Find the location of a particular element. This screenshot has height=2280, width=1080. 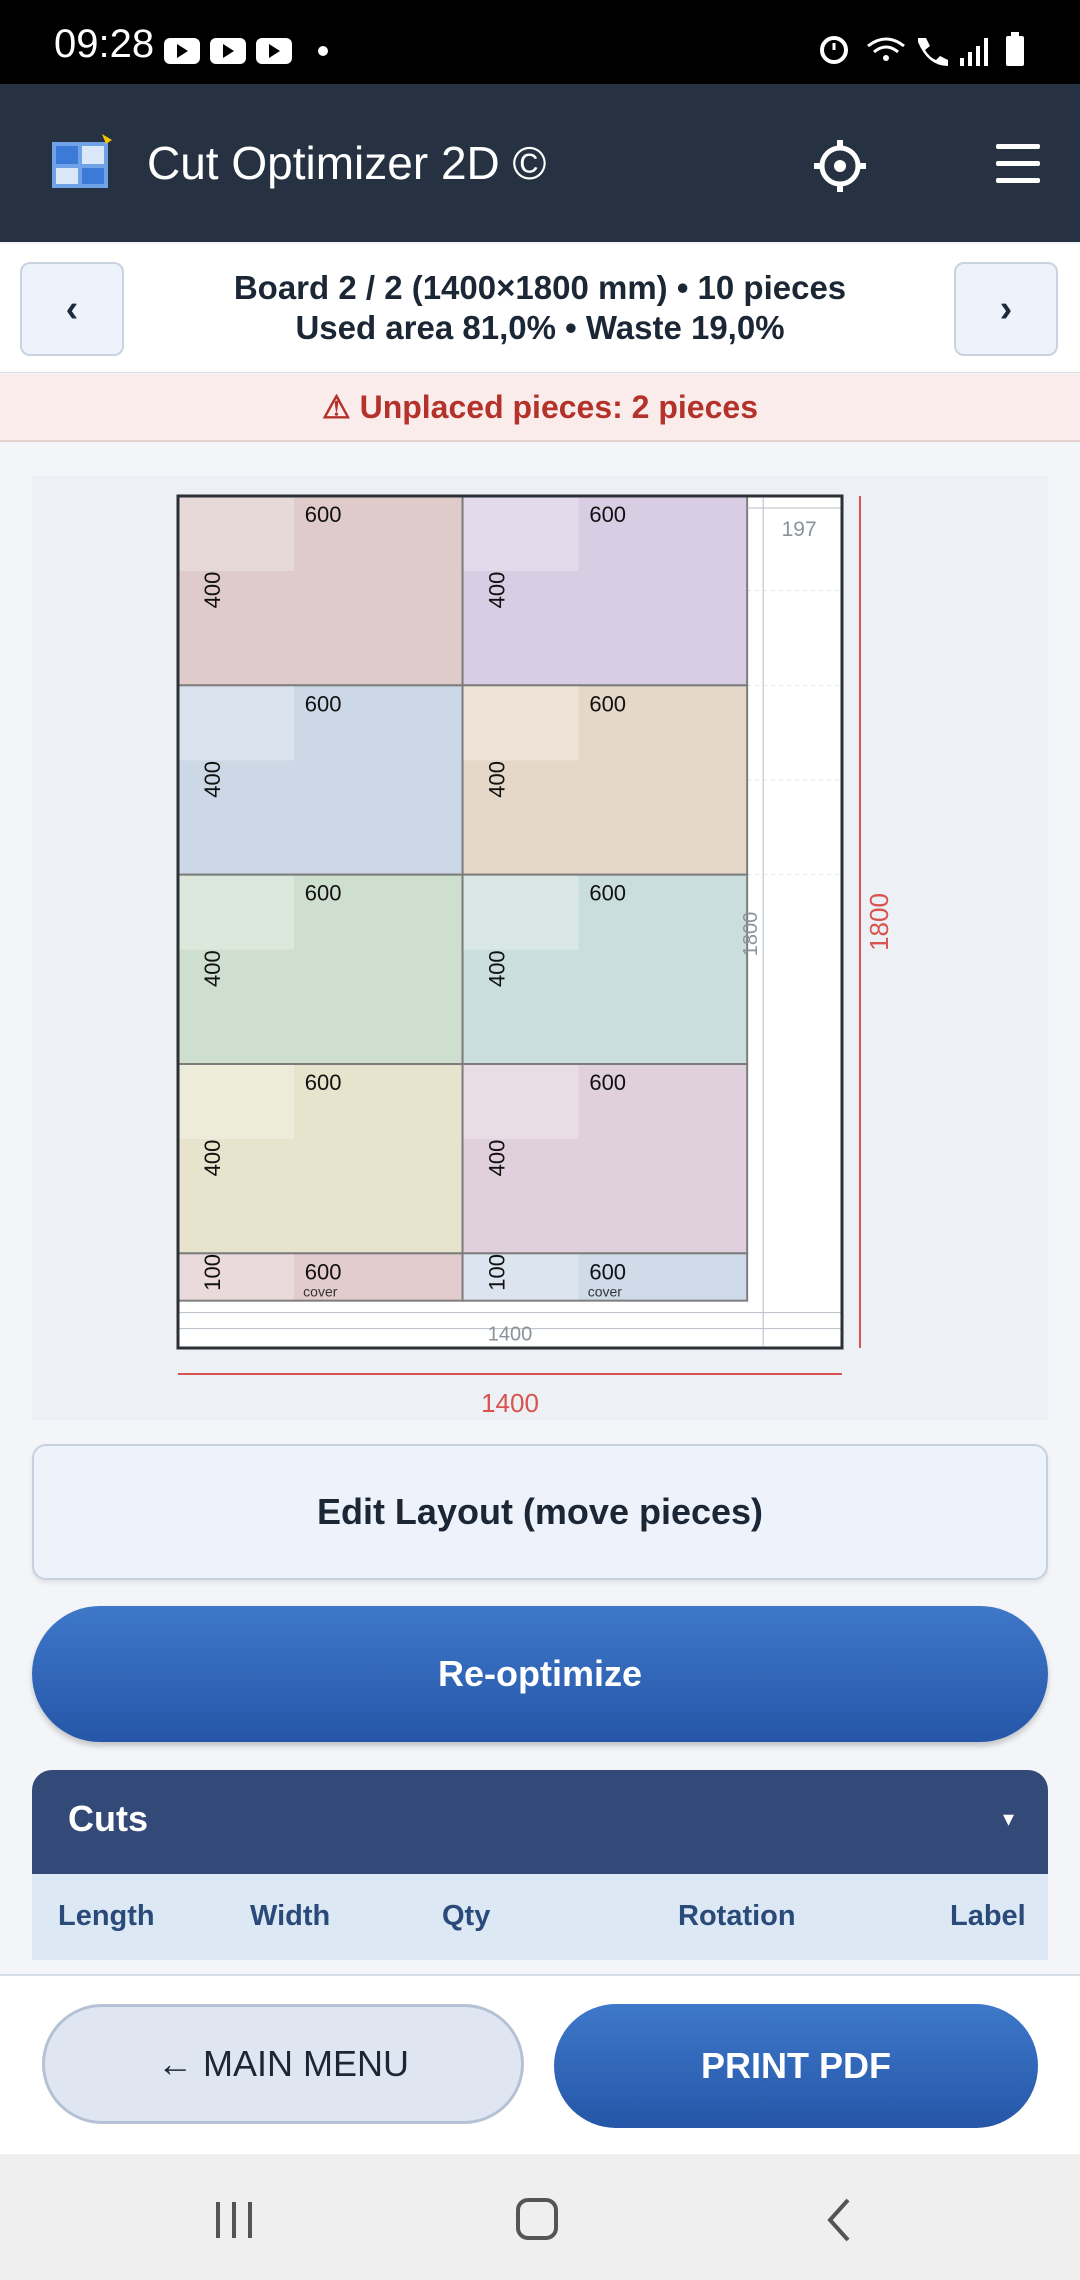

column-header-qty: Qty is located at coordinates (466, 1916).